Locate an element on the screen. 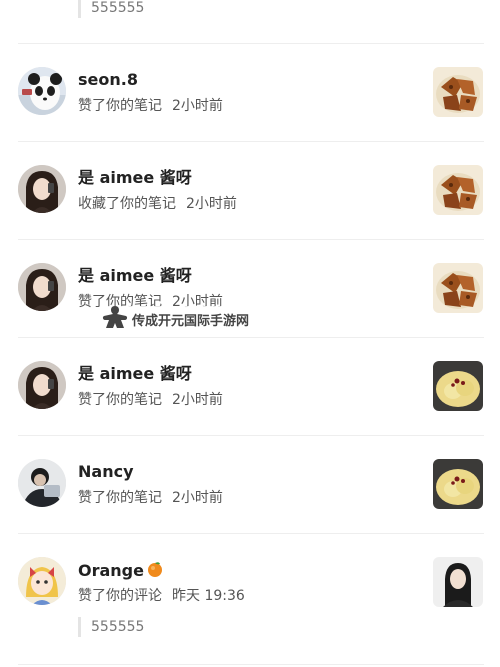 The image size is (500, 667). action-line: 收藏了你的笔记 2小时前 is located at coordinates (157, 204).